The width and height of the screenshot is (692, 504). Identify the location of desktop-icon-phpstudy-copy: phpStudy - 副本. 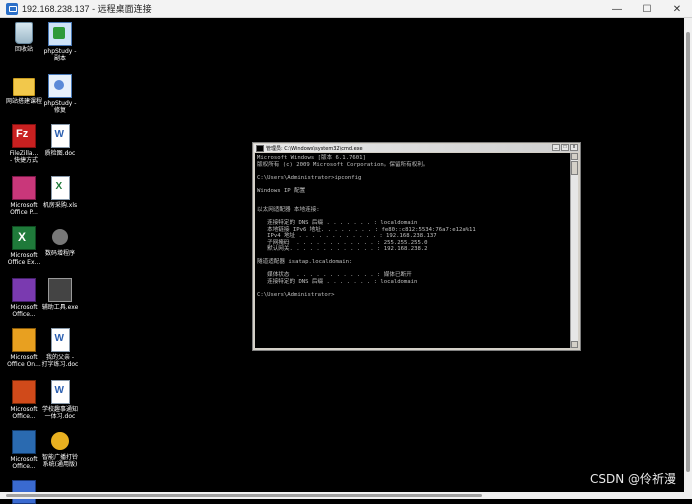
(60, 42).